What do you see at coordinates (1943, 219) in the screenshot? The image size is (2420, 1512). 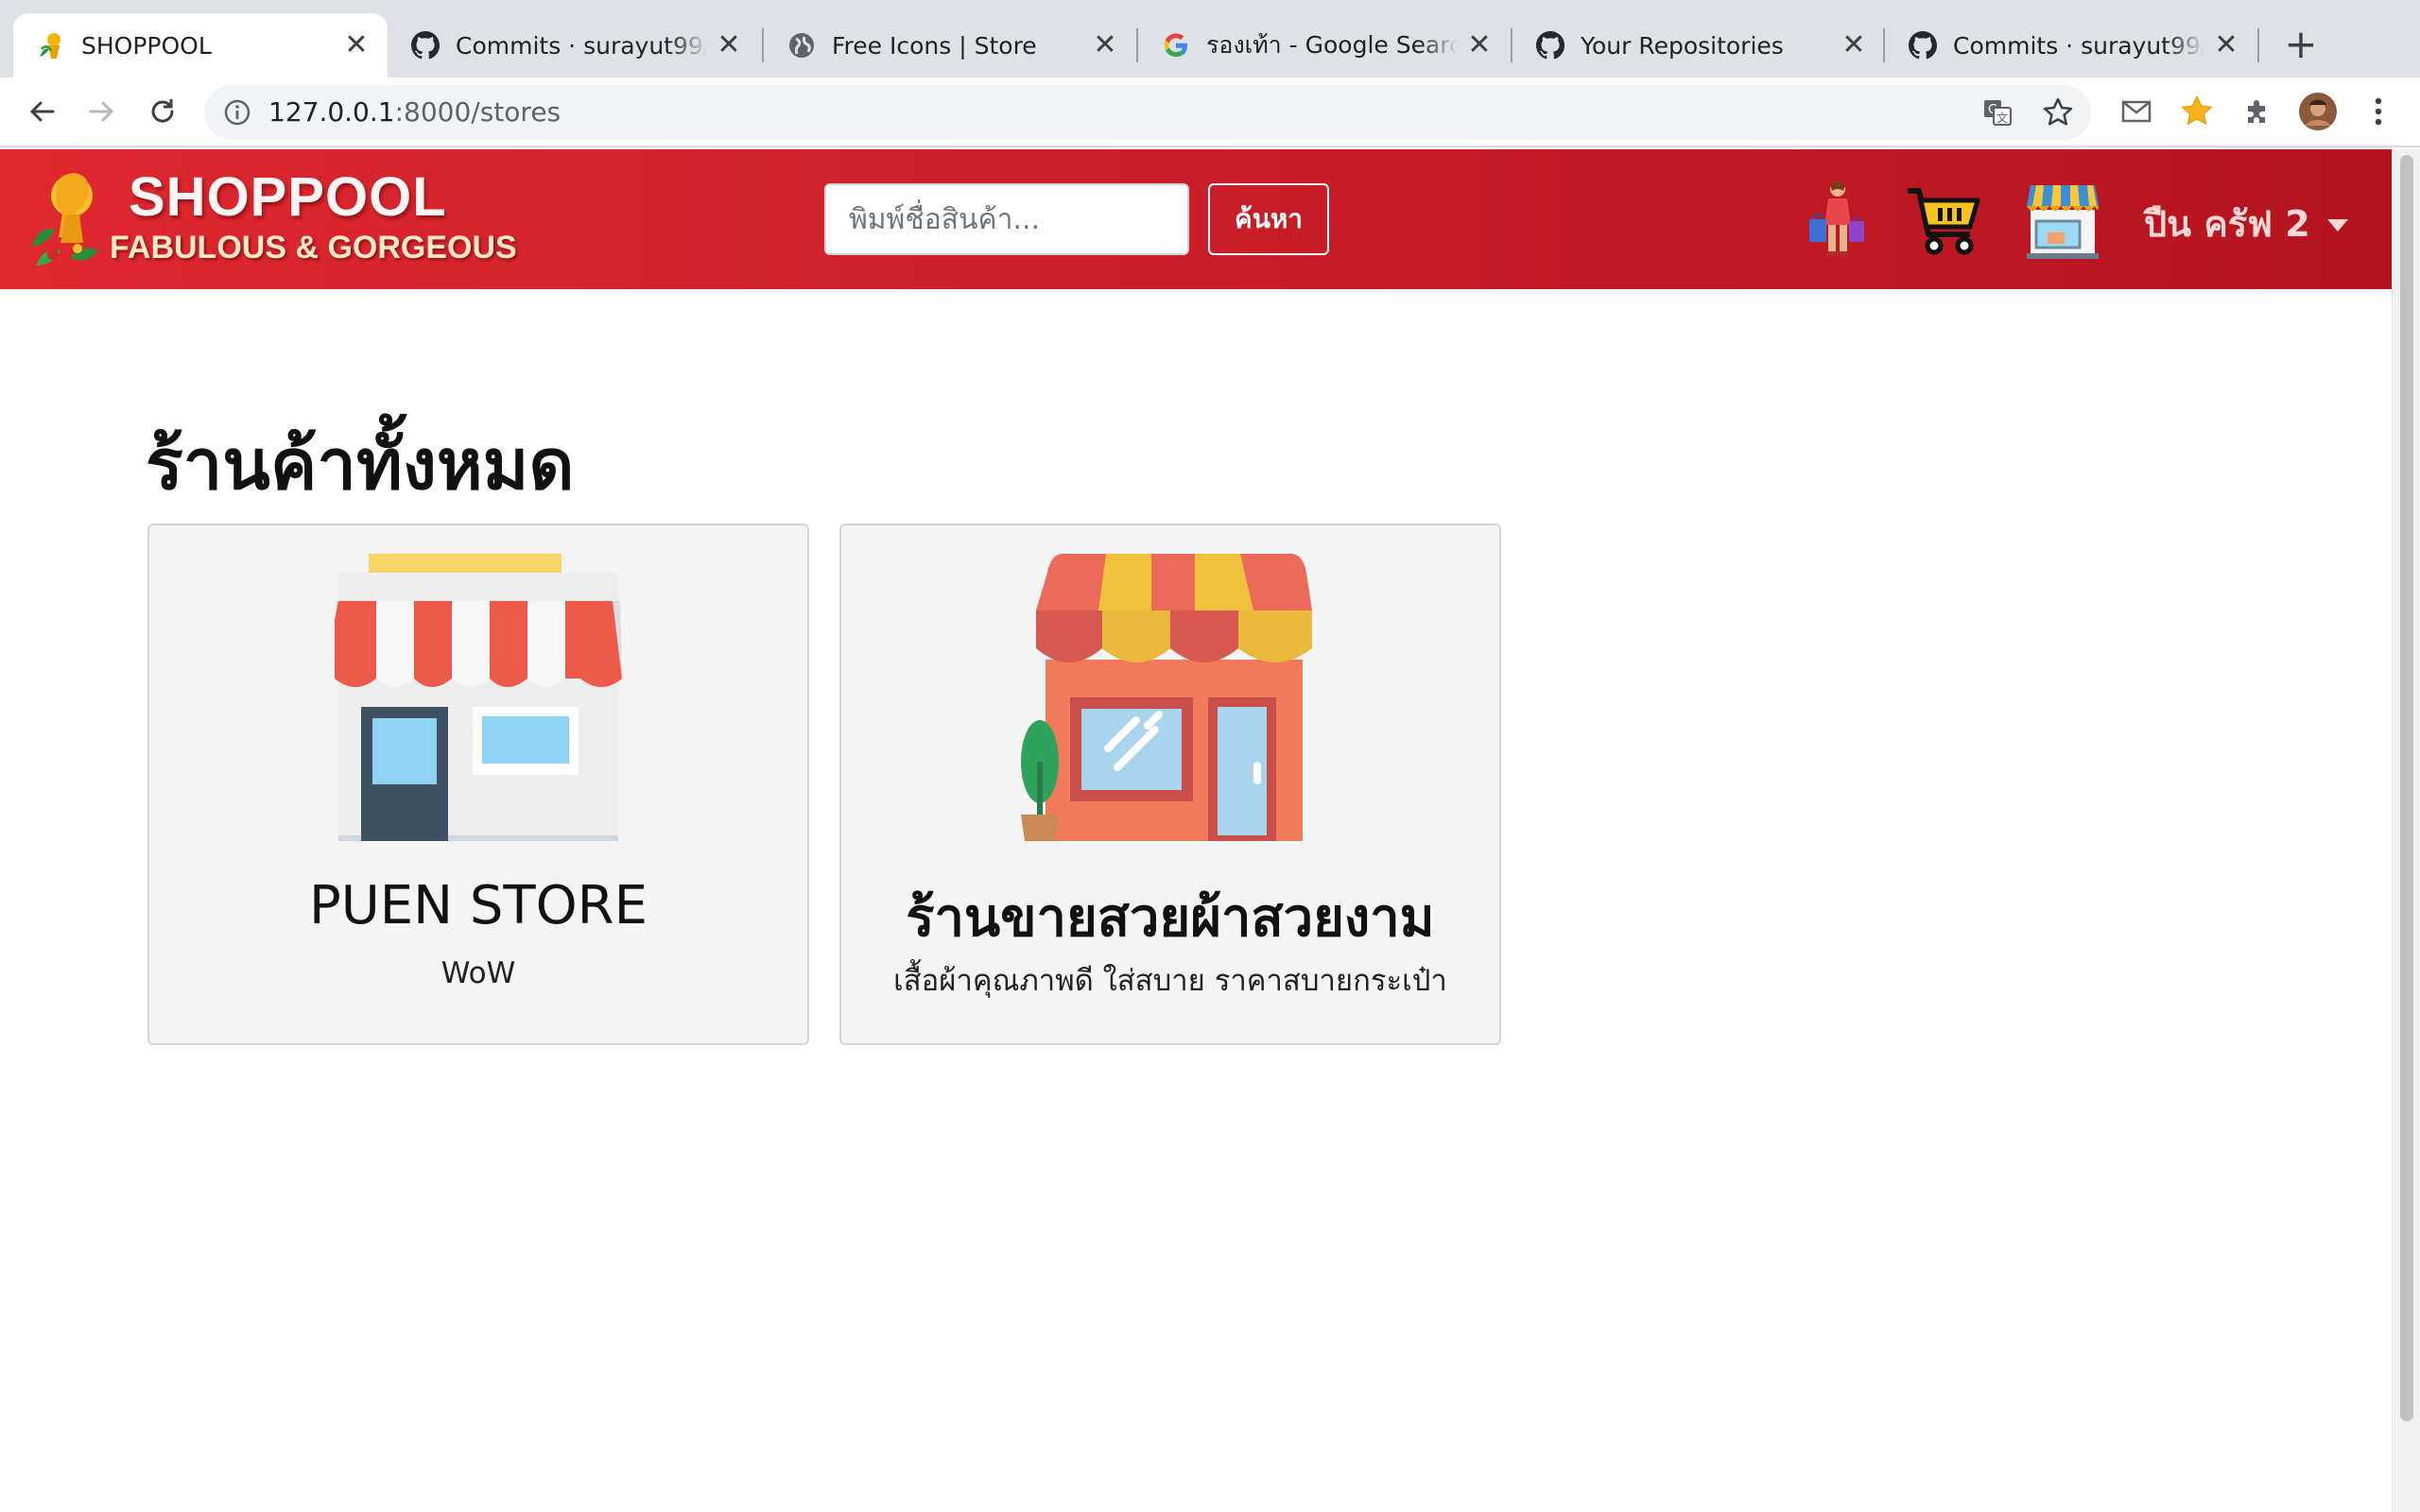 I see `cart-icon` at bounding box center [1943, 219].